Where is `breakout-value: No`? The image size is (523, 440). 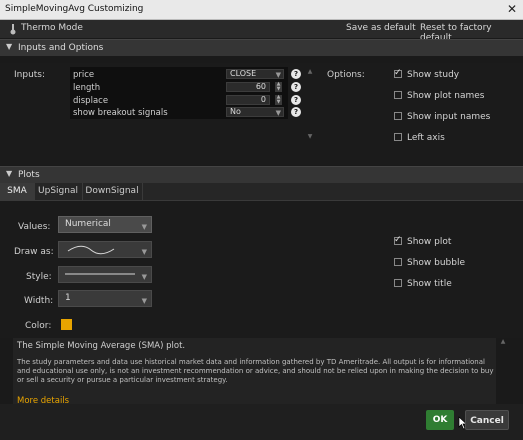
breakout-value: No is located at coordinates (235, 111).